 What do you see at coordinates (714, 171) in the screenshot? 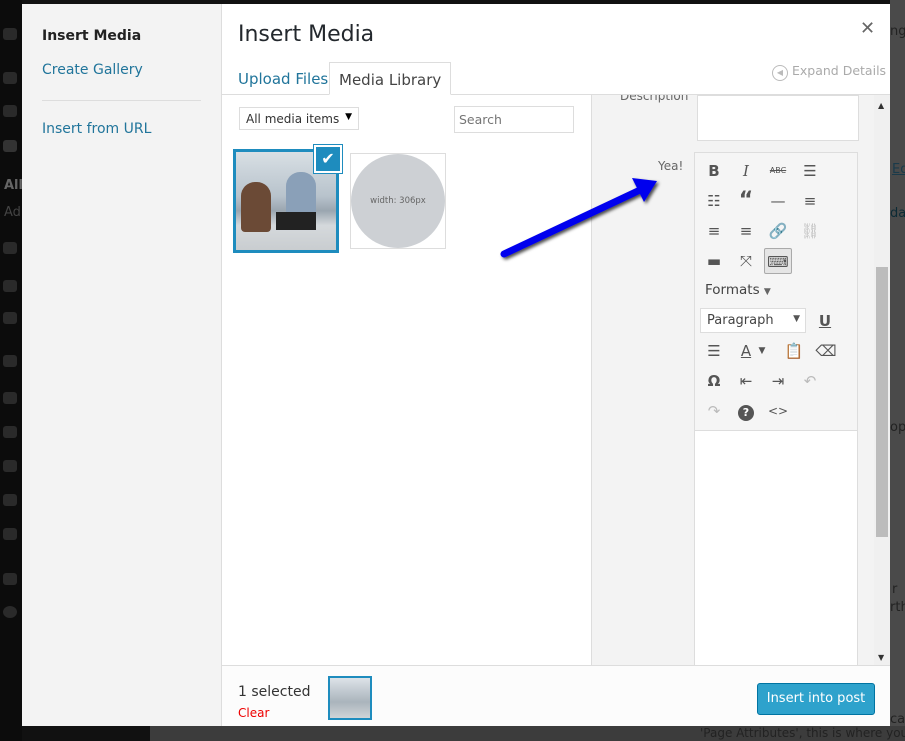
I see `bold-icon: B` at bounding box center [714, 171].